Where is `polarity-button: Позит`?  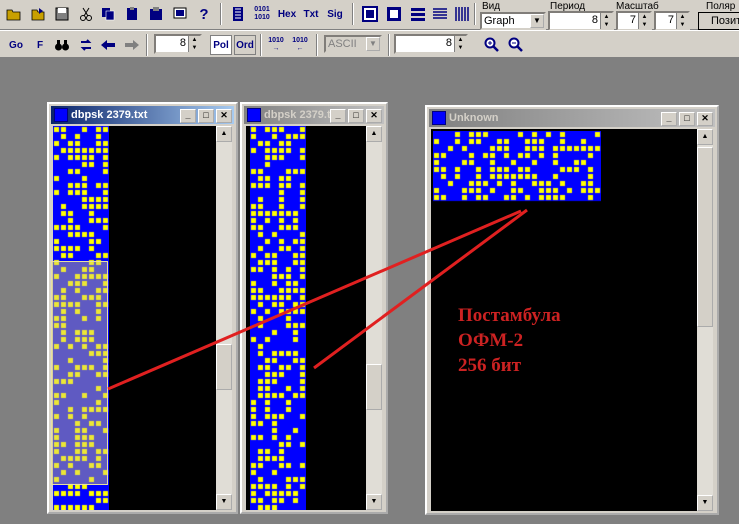
polarity-button: Позит is located at coordinates (718, 21).